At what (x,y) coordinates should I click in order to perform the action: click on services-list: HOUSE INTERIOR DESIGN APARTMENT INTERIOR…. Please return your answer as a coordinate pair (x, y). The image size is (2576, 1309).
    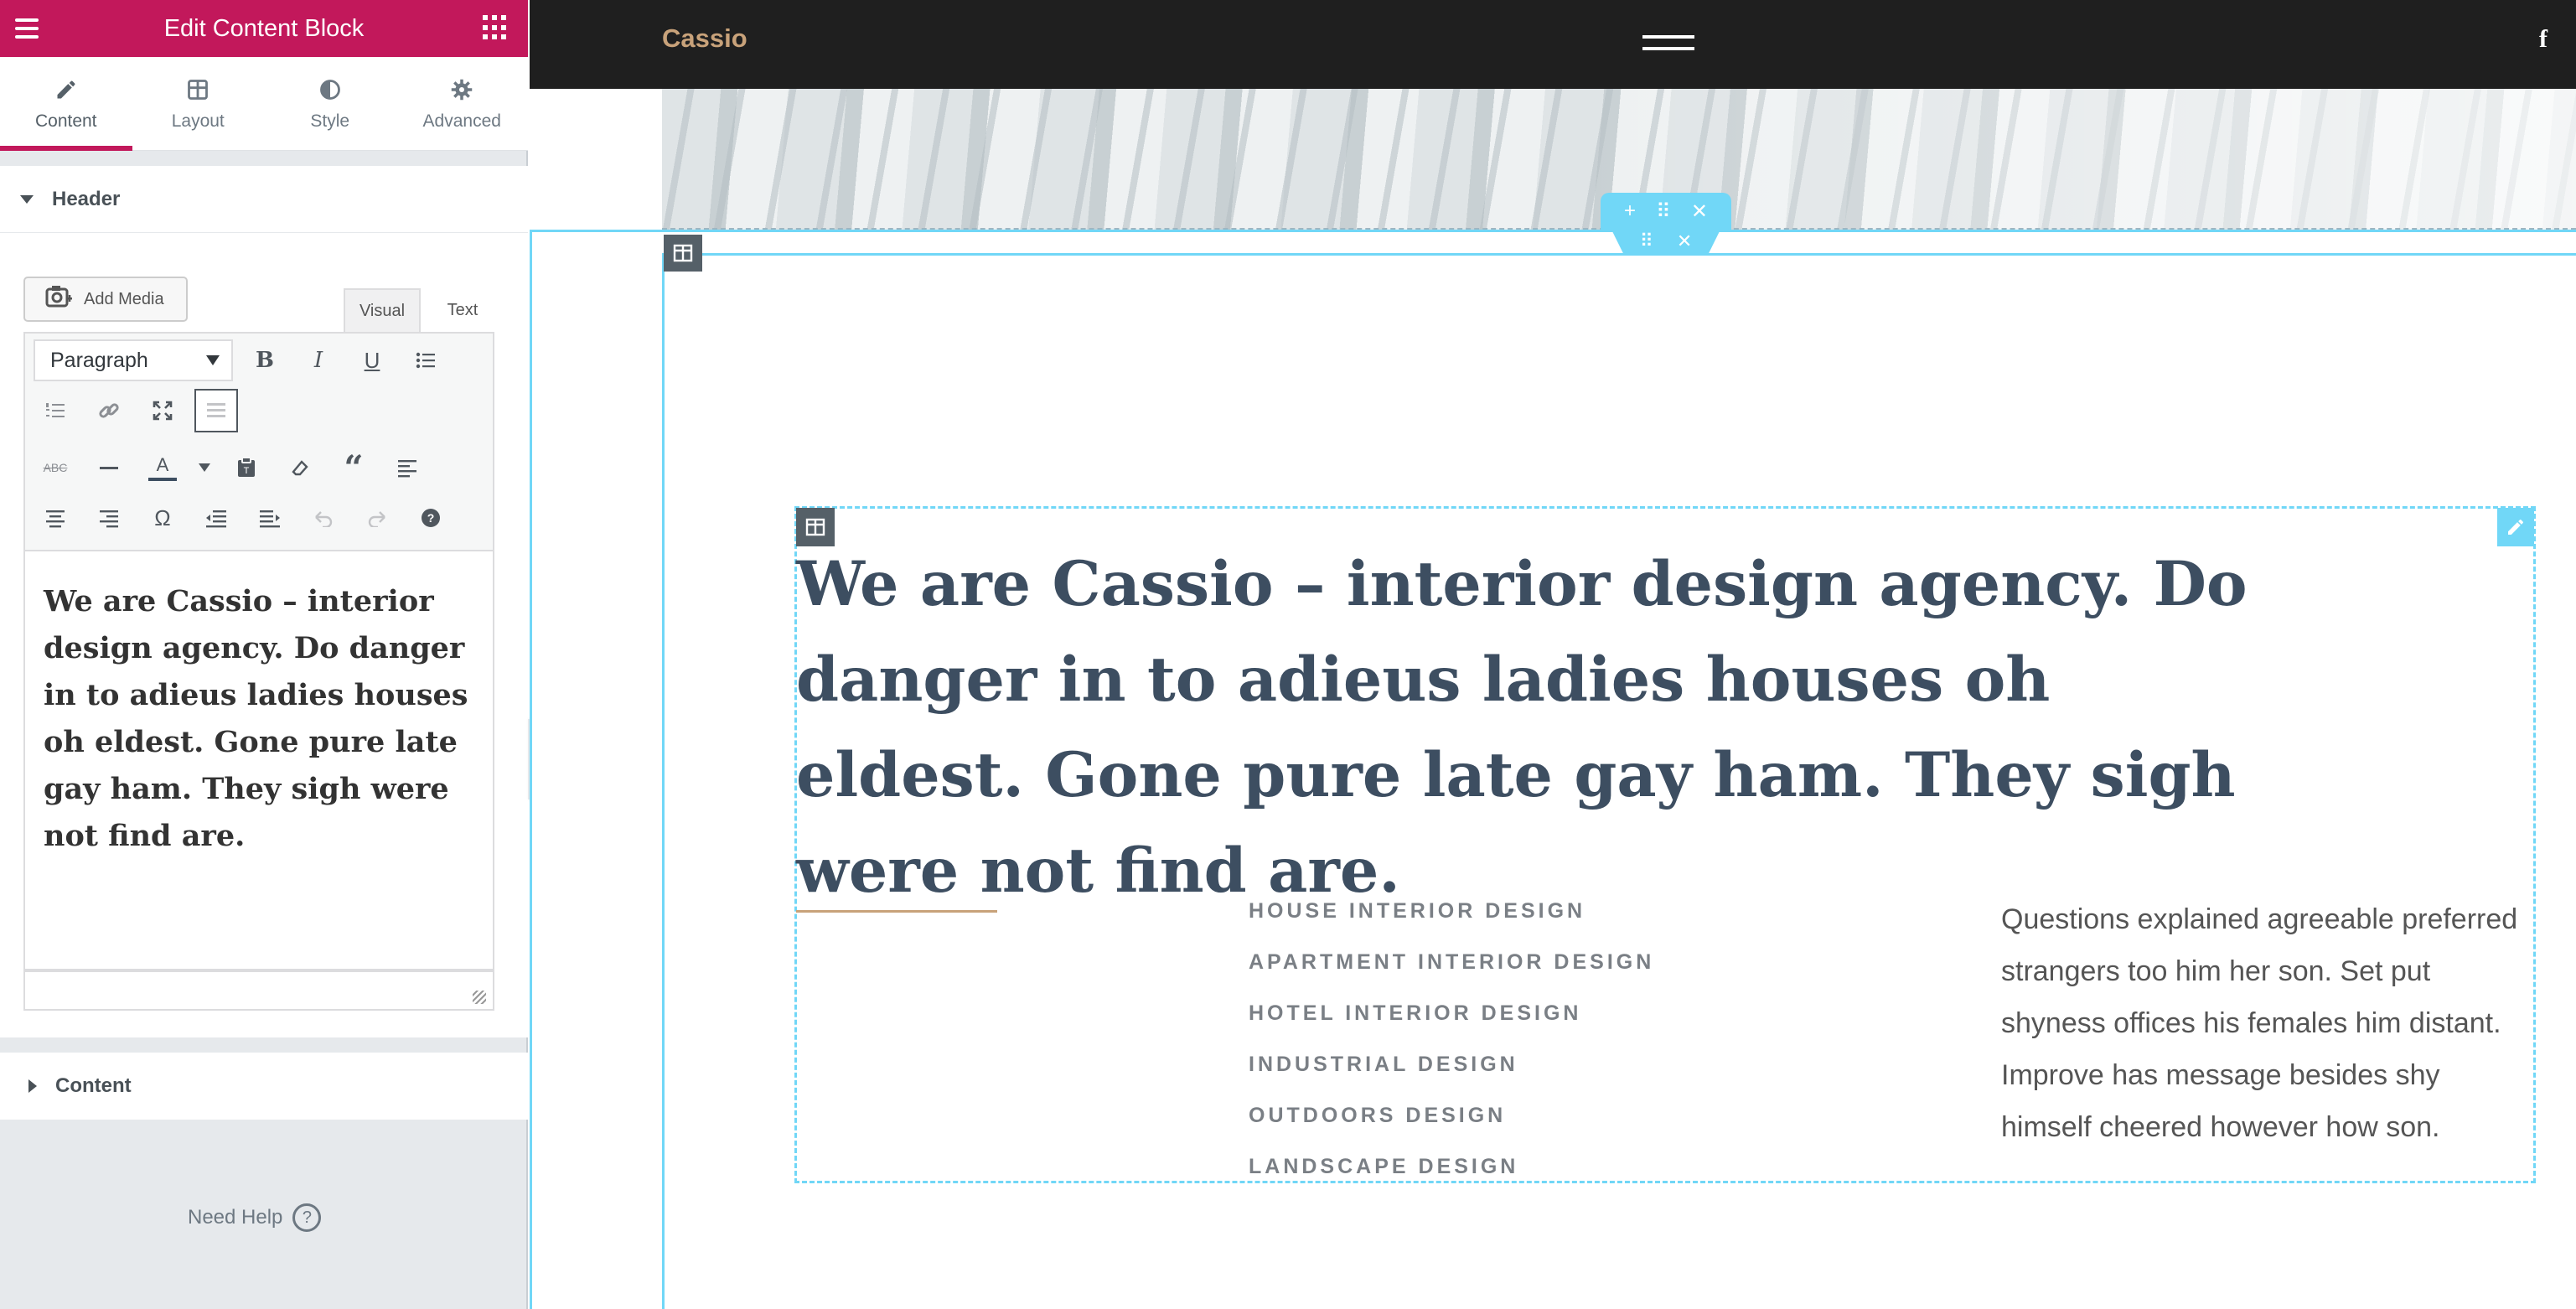
    Looking at the image, I should click on (1451, 1048).